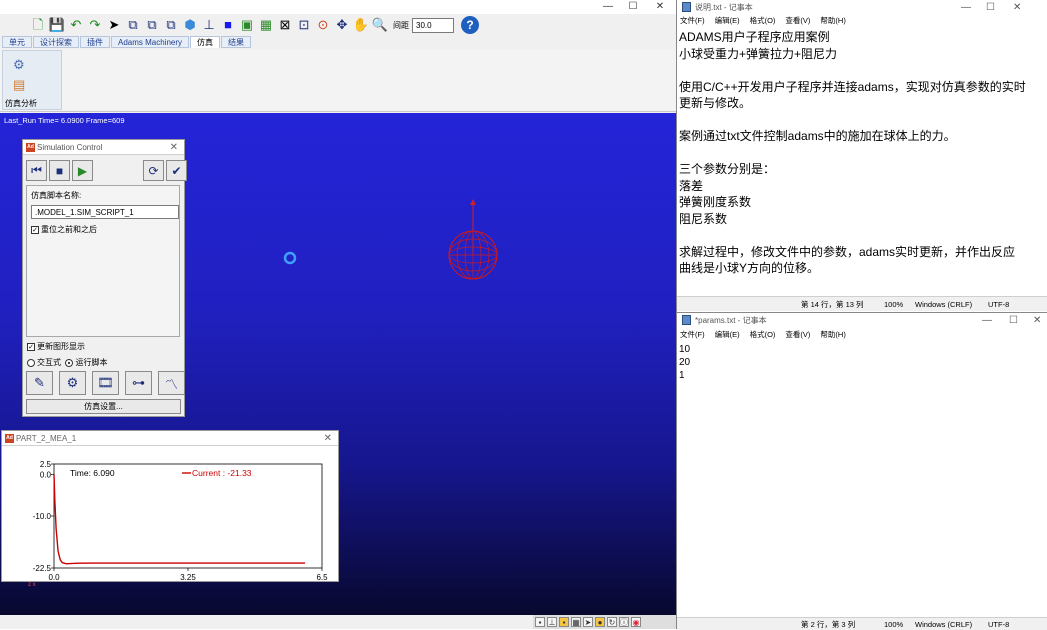 The width and height of the screenshot is (1047, 630). What do you see at coordinates (999, 624) in the screenshot?
I see `status-encoding: UTF-8` at bounding box center [999, 624].